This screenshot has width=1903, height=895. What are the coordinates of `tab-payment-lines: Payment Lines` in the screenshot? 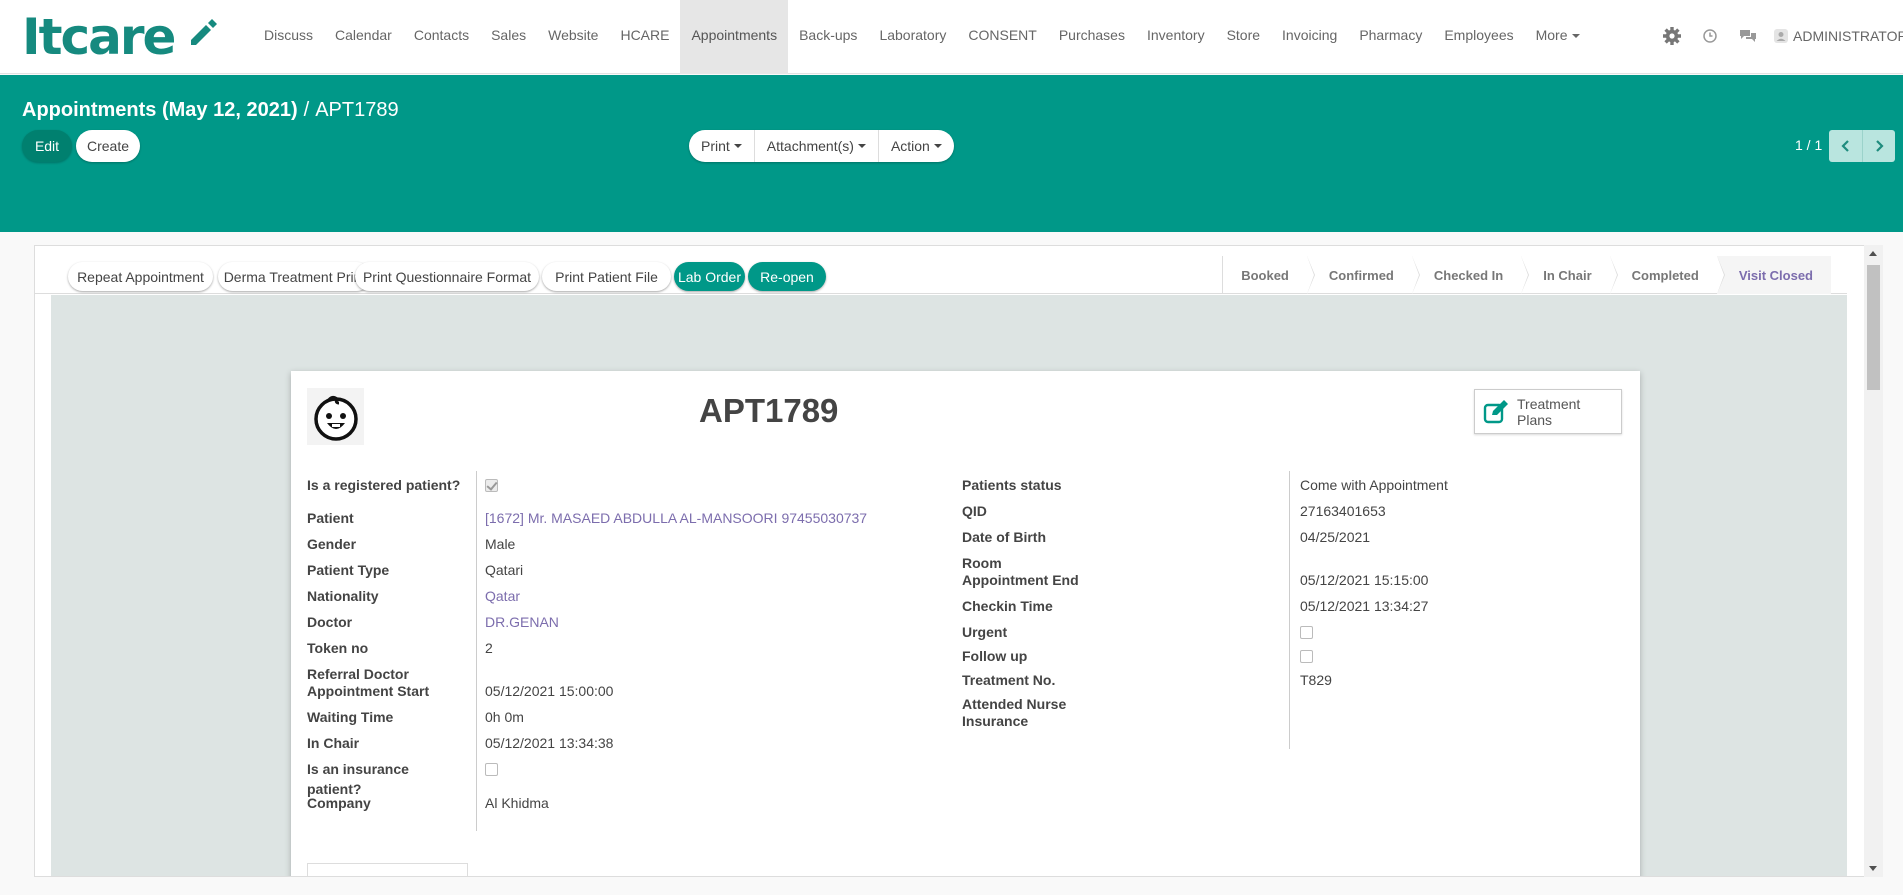 It's located at (974, 869).